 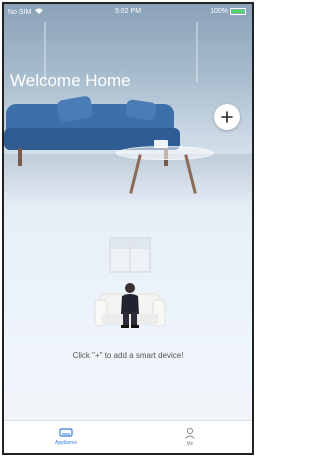 What do you see at coordinates (190, 444) in the screenshot?
I see `tab-label: Me` at bounding box center [190, 444].